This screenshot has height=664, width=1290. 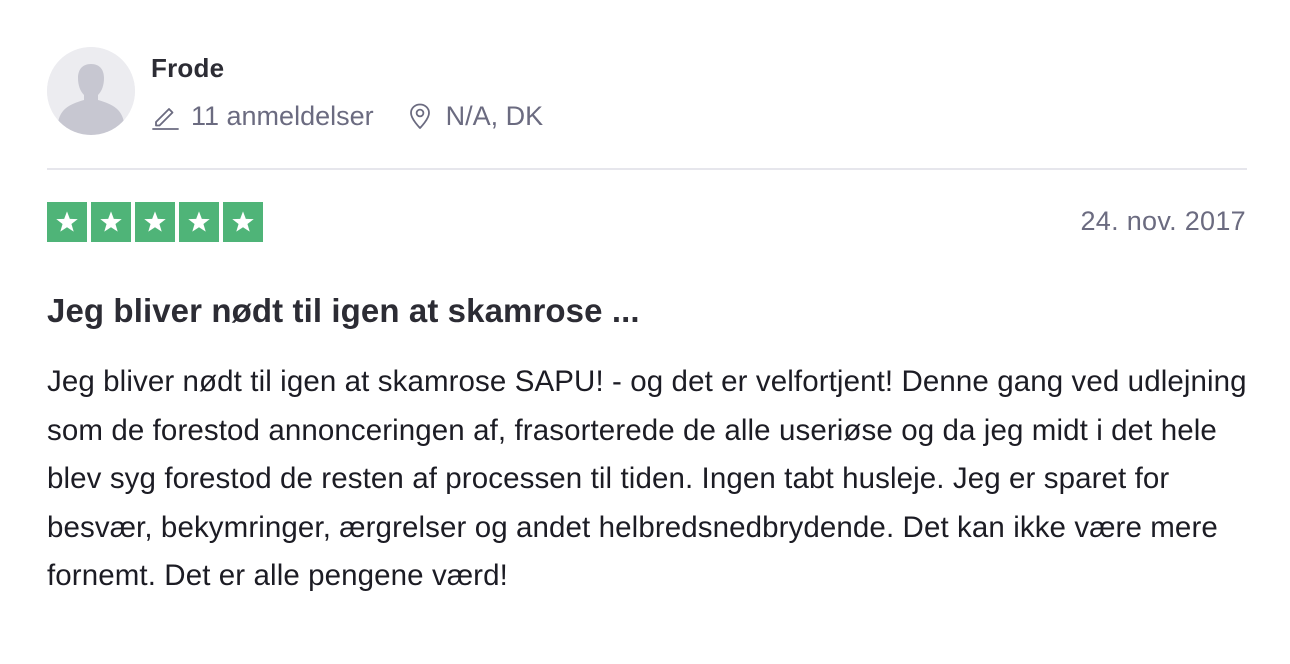 I want to click on reviewer-name: Frode, so click(x=187, y=68).